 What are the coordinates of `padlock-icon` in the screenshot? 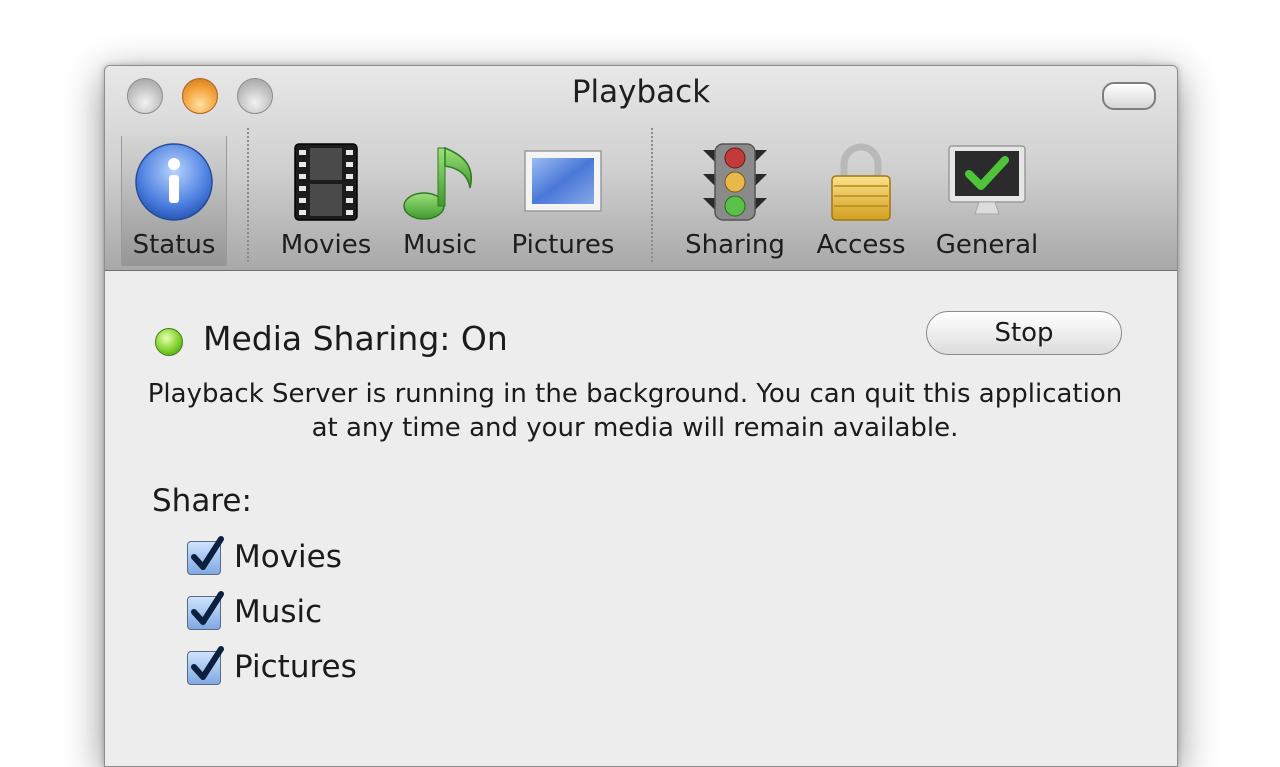 It's located at (861, 184).